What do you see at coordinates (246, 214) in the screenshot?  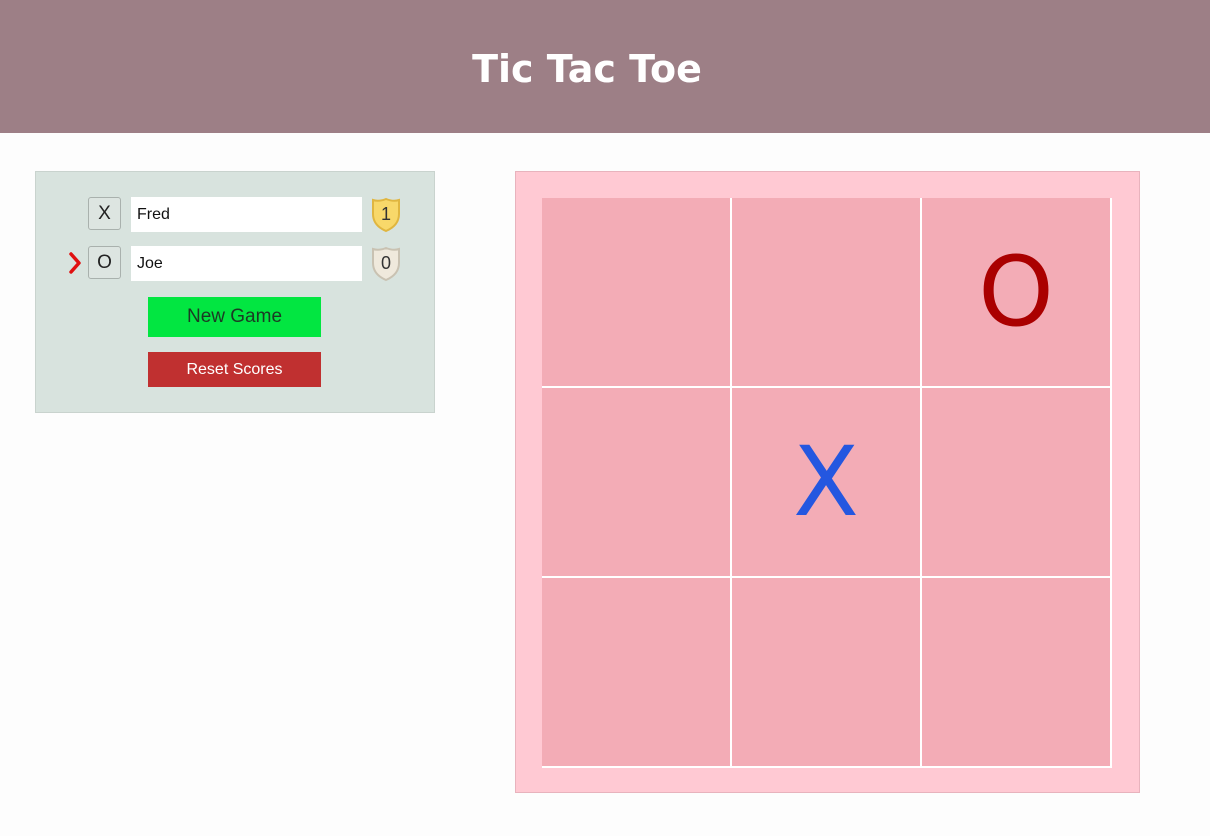 I see `player-x-name-input` at bounding box center [246, 214].